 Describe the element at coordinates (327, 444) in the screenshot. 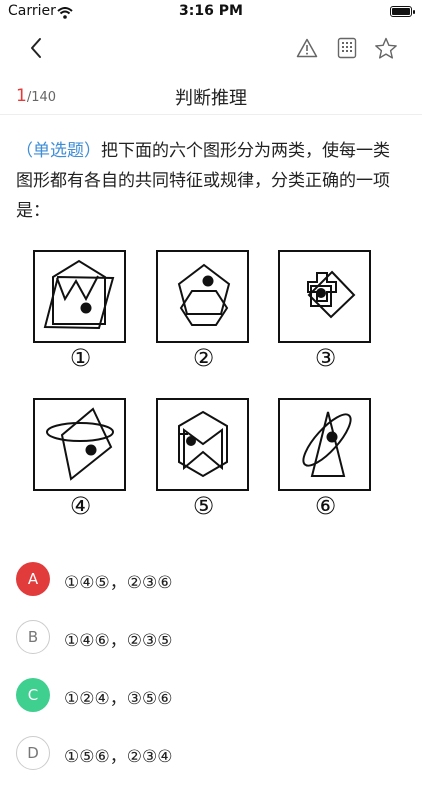

I see `figure-6-drawing` at that location.